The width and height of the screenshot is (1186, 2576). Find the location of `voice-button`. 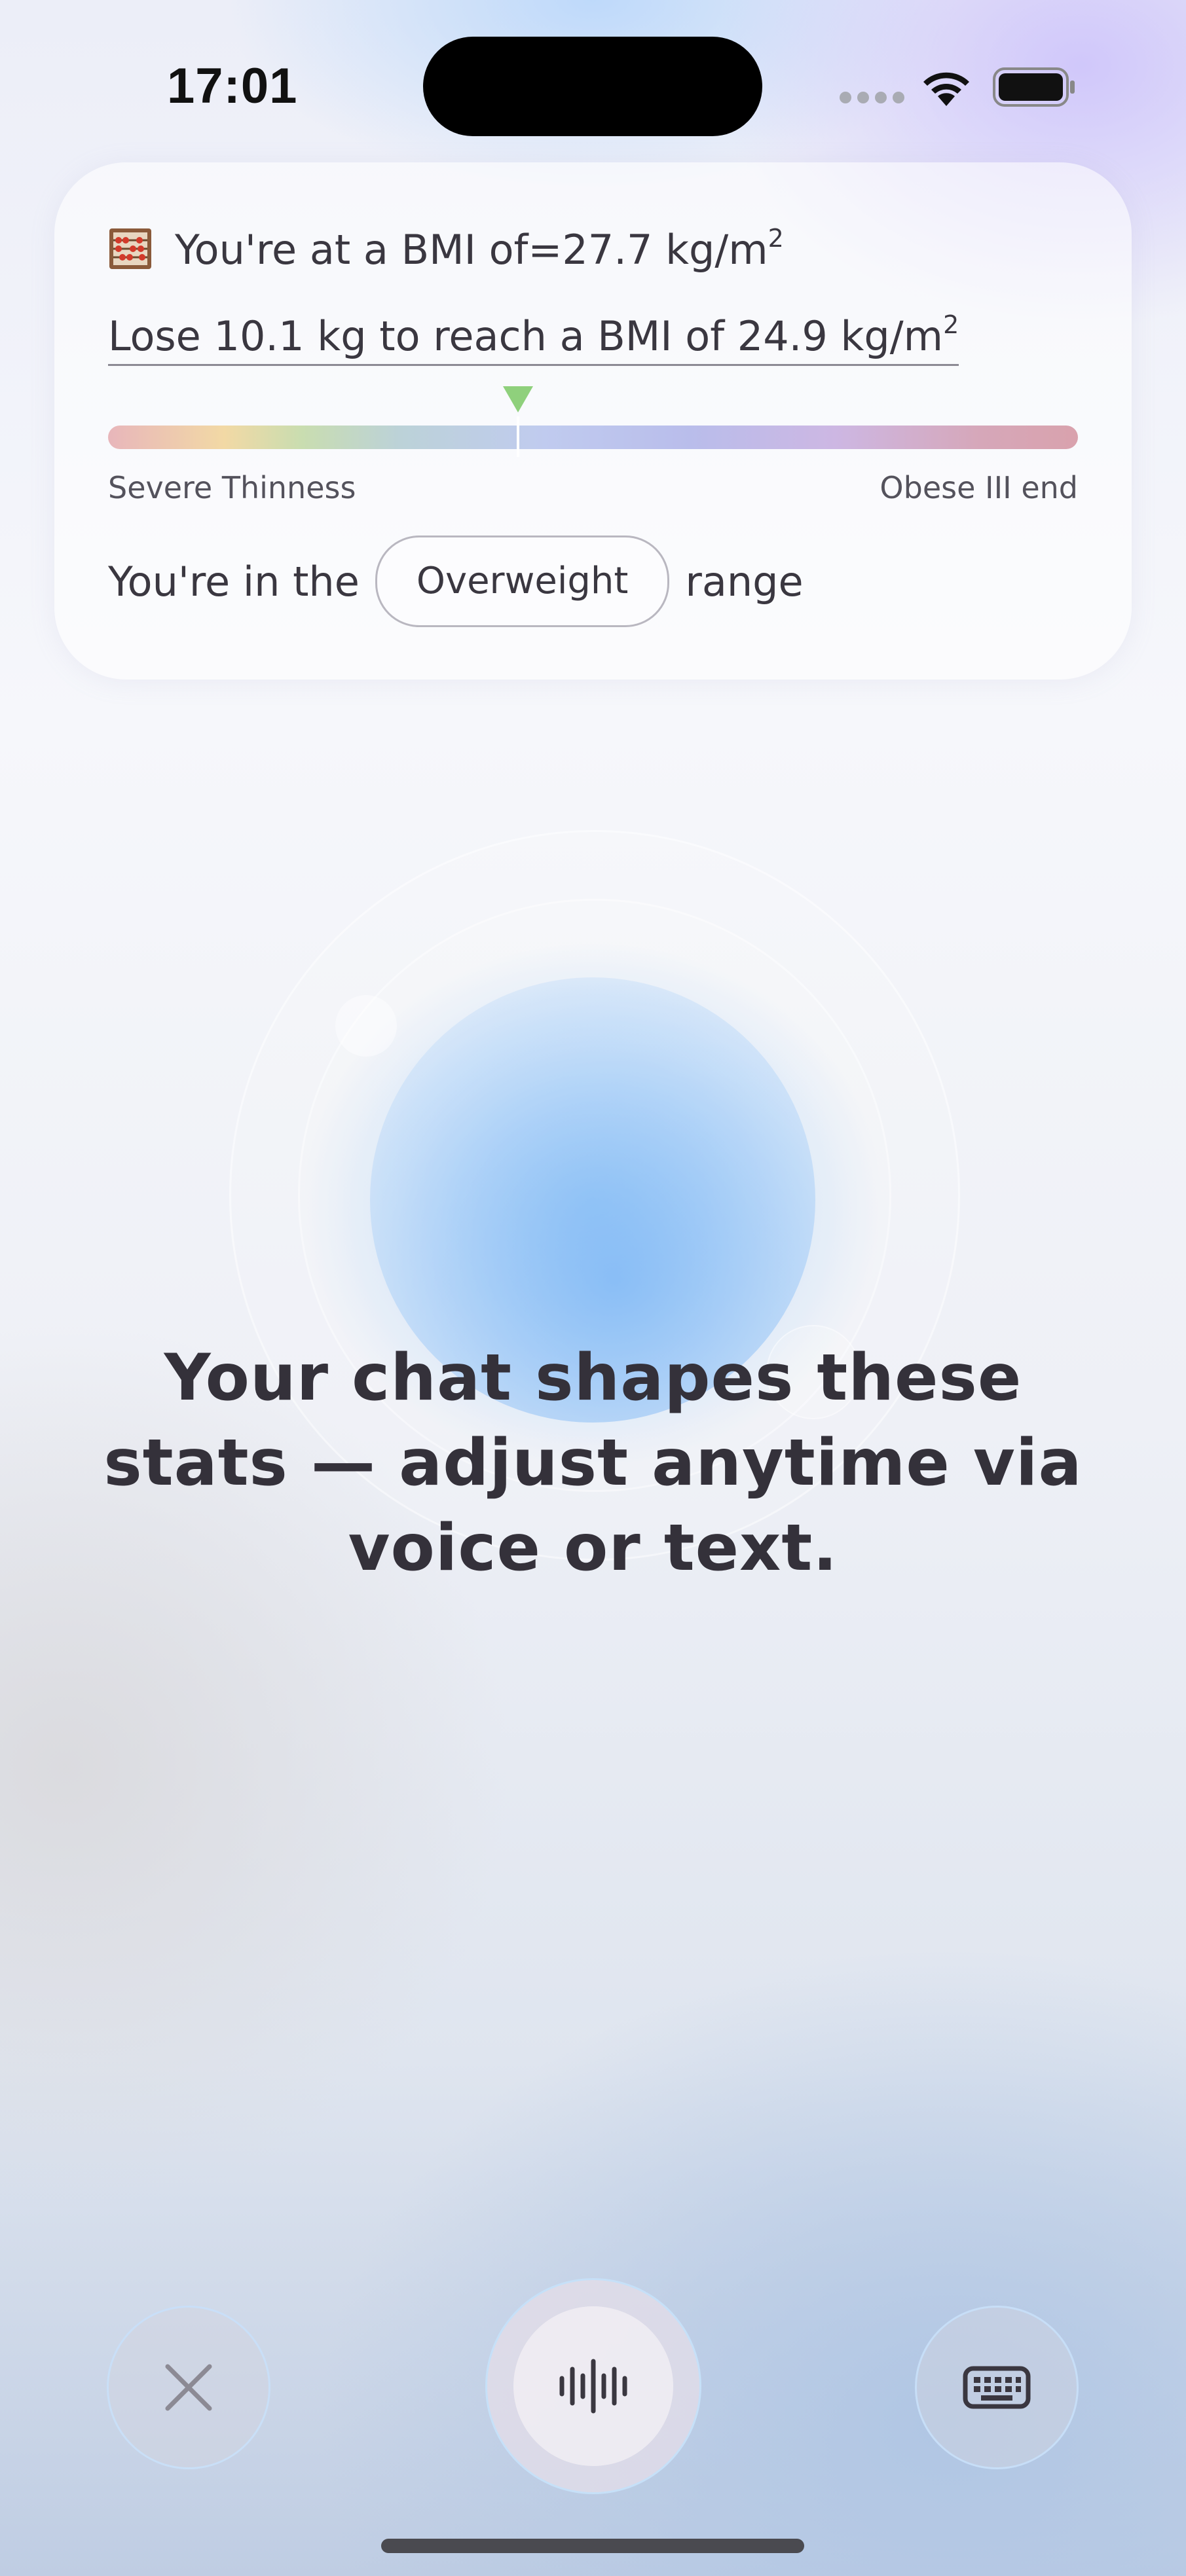

voice-button is located at coordinates (593, 2386).